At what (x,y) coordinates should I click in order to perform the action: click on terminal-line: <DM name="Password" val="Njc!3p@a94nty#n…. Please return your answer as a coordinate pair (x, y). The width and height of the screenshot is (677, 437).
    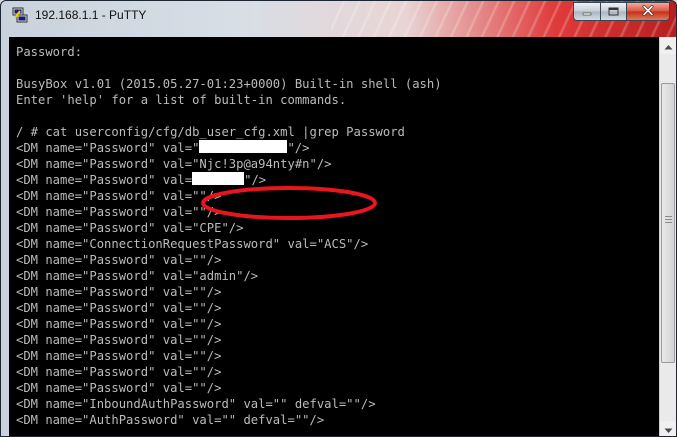
    Looking at the image, I should click on (174, 164).